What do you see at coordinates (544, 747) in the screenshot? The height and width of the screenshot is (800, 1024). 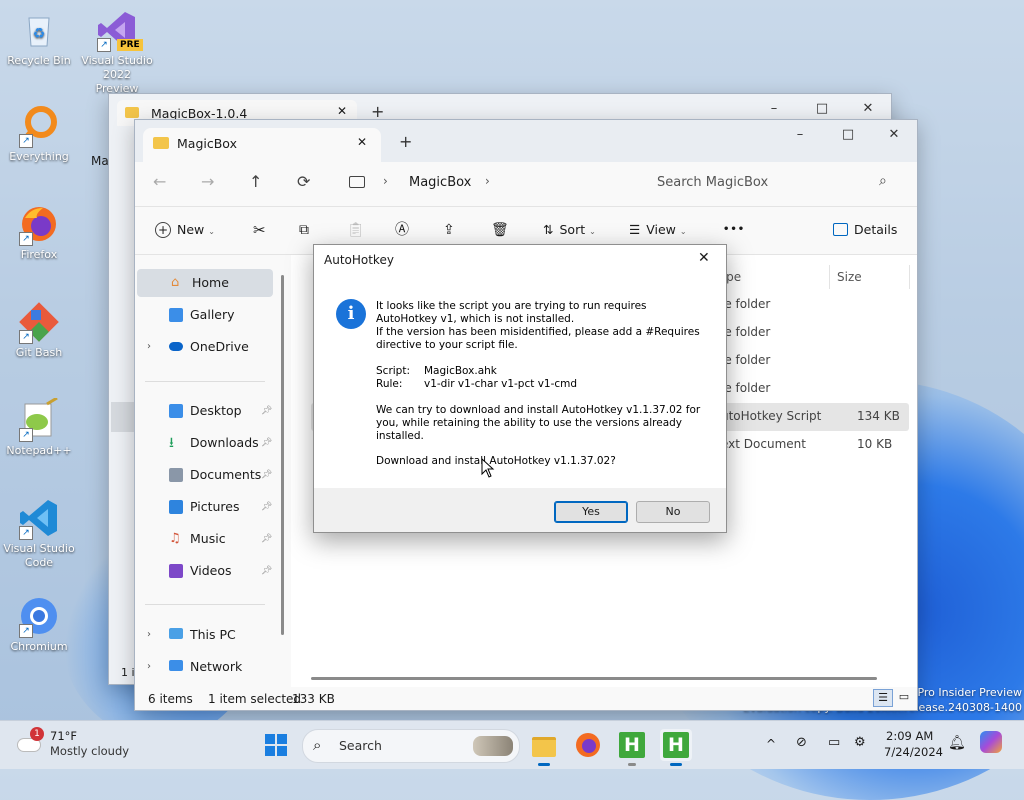 I see `taskbar-file-explorer` at bounding box center [544, 747].